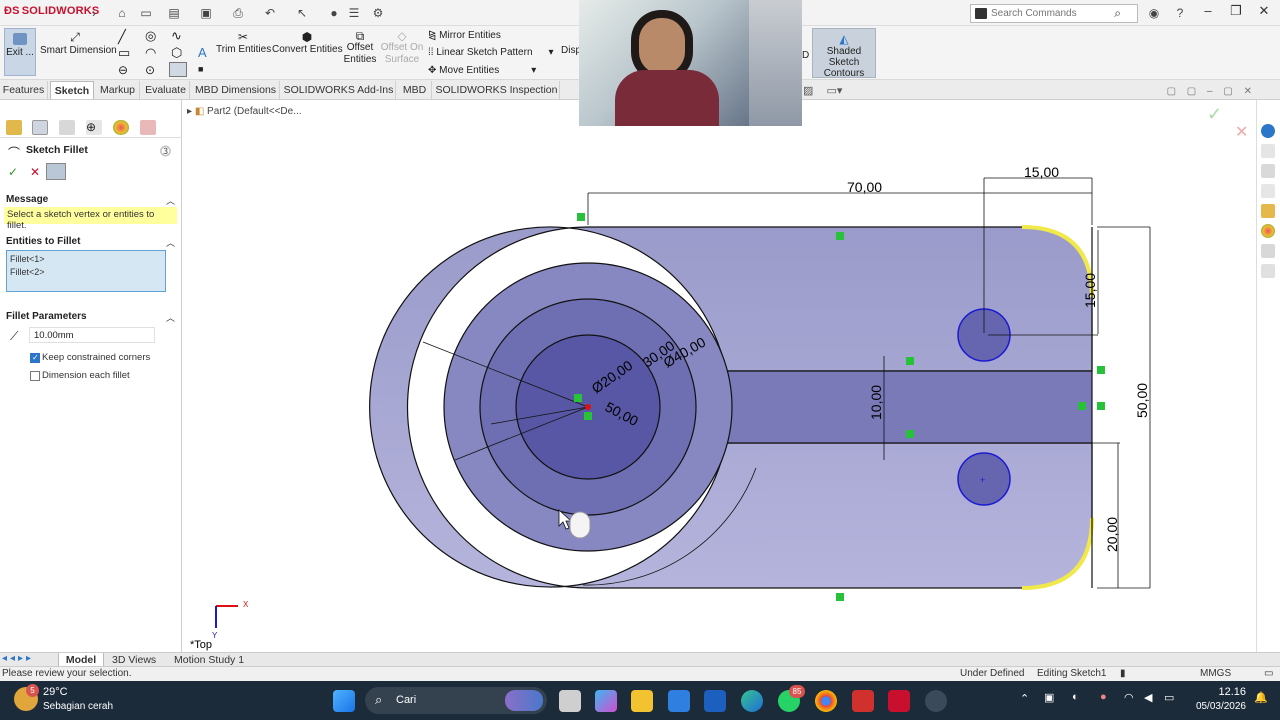  What do you see at coordinates (1268, 231) in the screenshot?
I see `appearances-icon` at bounding box center [1268, 231].